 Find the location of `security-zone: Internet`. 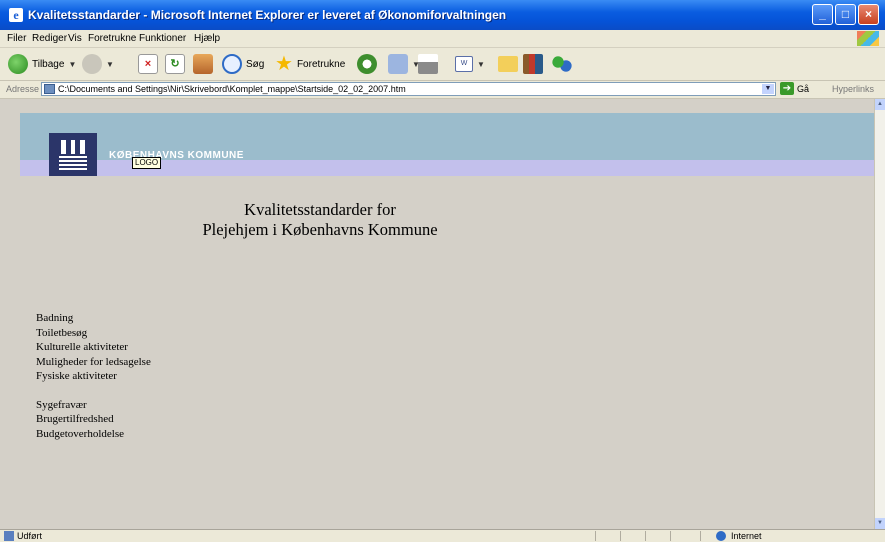

security-zone: Internet is located at coordinates (746, 536).